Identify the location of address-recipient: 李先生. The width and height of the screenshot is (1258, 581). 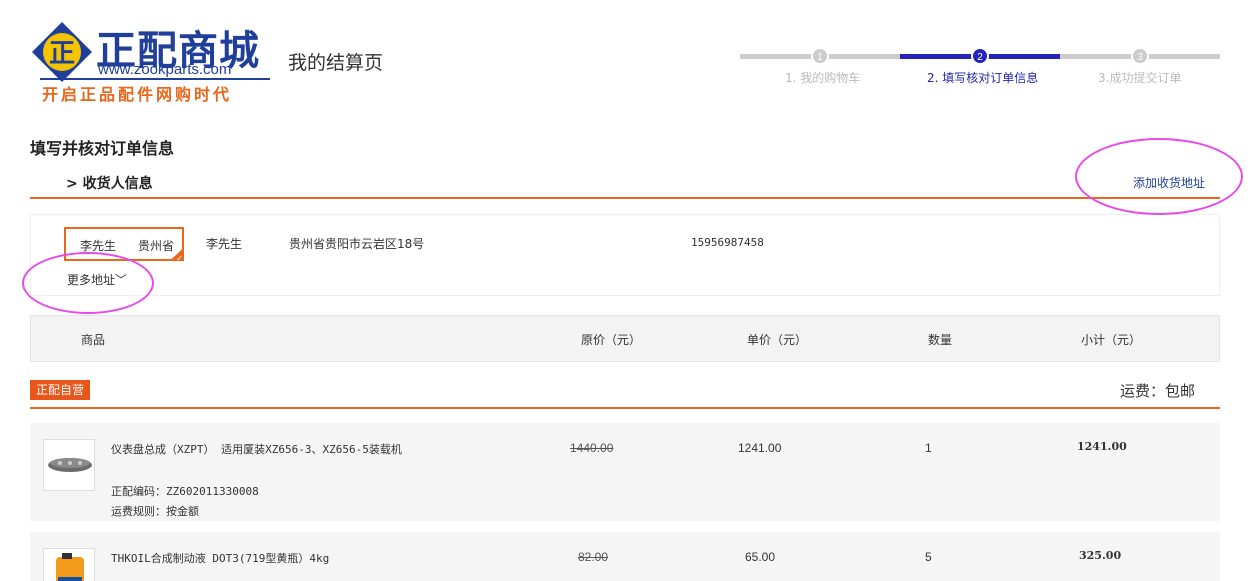
(224, 244).